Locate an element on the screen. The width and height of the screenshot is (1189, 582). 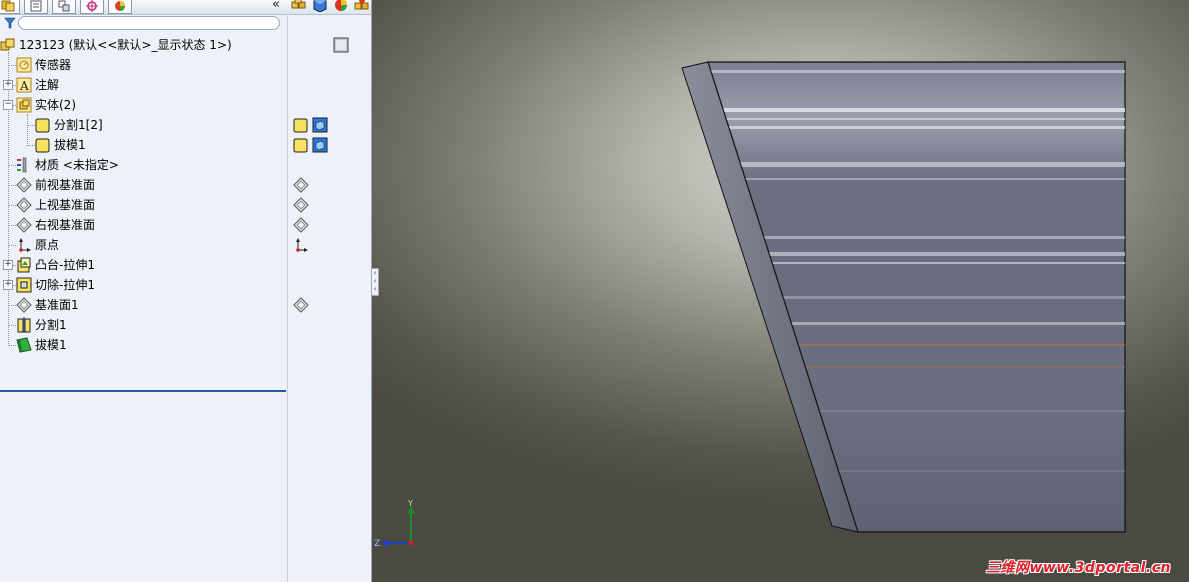
tree-item-label: 切除-拉伸1 is located at coordinates (65, 285).